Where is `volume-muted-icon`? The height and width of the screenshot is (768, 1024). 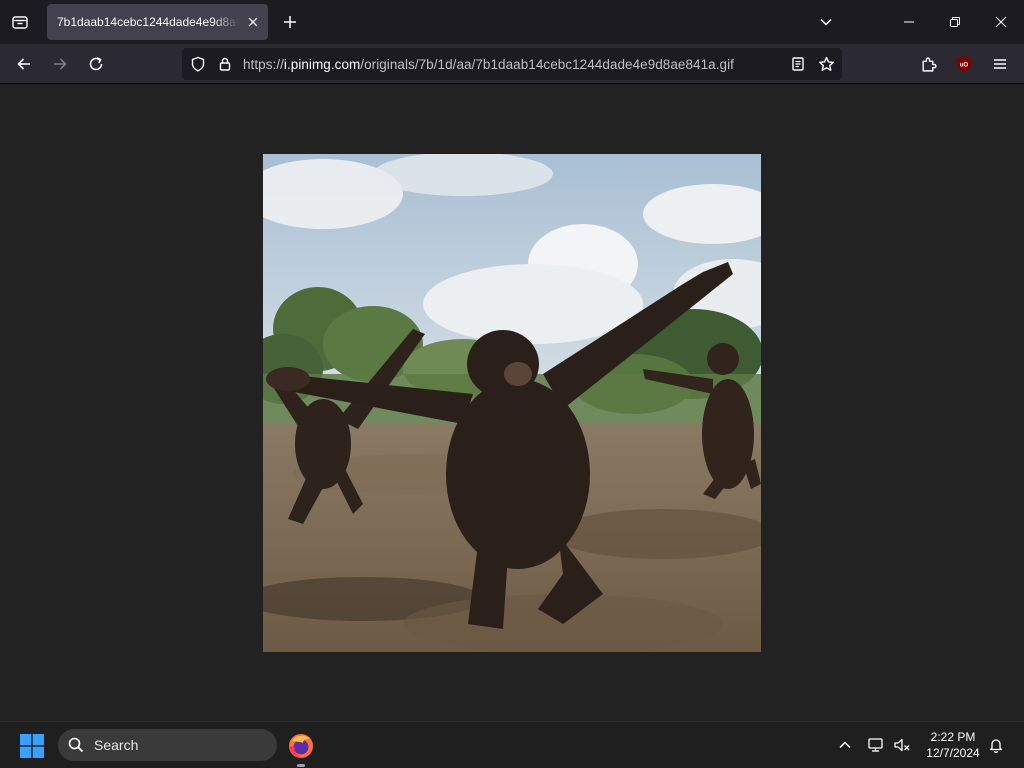
volume-muted-icon is located at coordinates (902, 745).